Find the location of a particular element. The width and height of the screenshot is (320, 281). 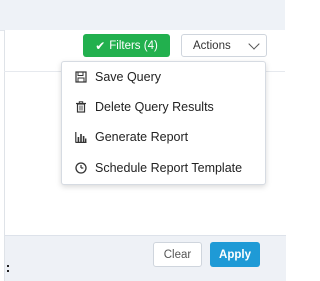

menu-item-label: Generate Report is located at coordinates (142, 137).